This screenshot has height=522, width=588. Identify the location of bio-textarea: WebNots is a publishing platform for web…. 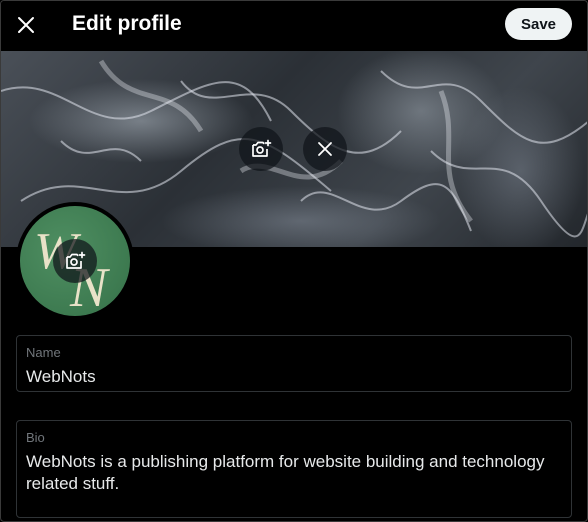
(292, 473).